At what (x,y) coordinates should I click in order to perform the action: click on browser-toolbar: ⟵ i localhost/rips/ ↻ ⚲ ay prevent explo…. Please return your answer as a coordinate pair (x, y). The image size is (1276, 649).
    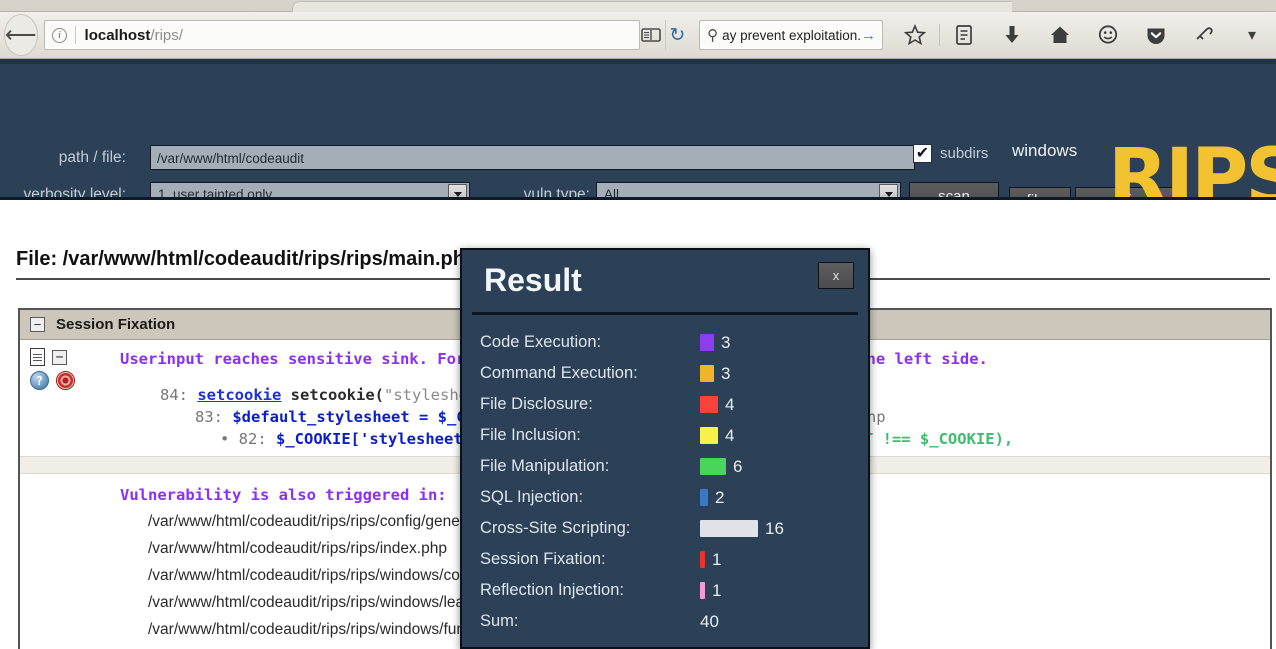
    Looking at the image, I should click on (638, 35).